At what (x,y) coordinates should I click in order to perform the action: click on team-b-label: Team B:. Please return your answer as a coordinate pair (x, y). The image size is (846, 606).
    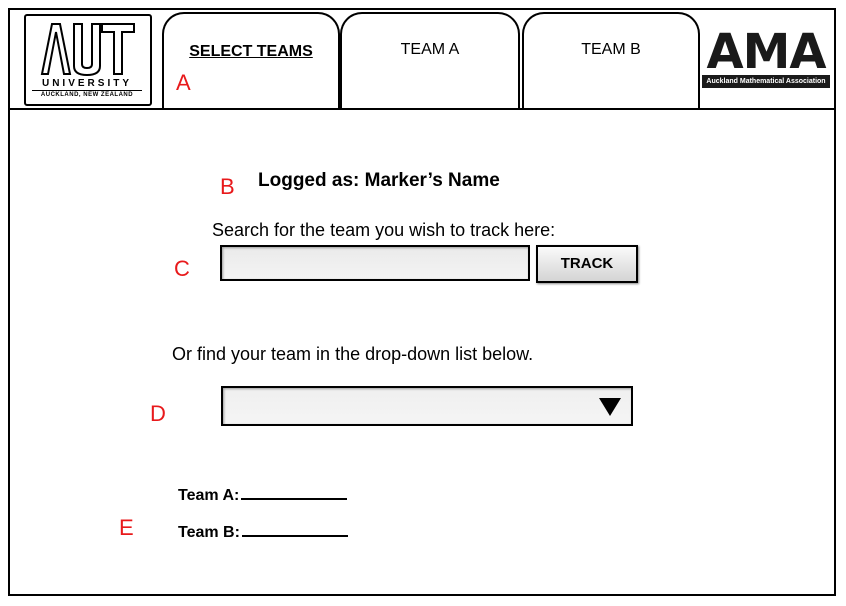
    Looking at the image, I should click on (209, 532).